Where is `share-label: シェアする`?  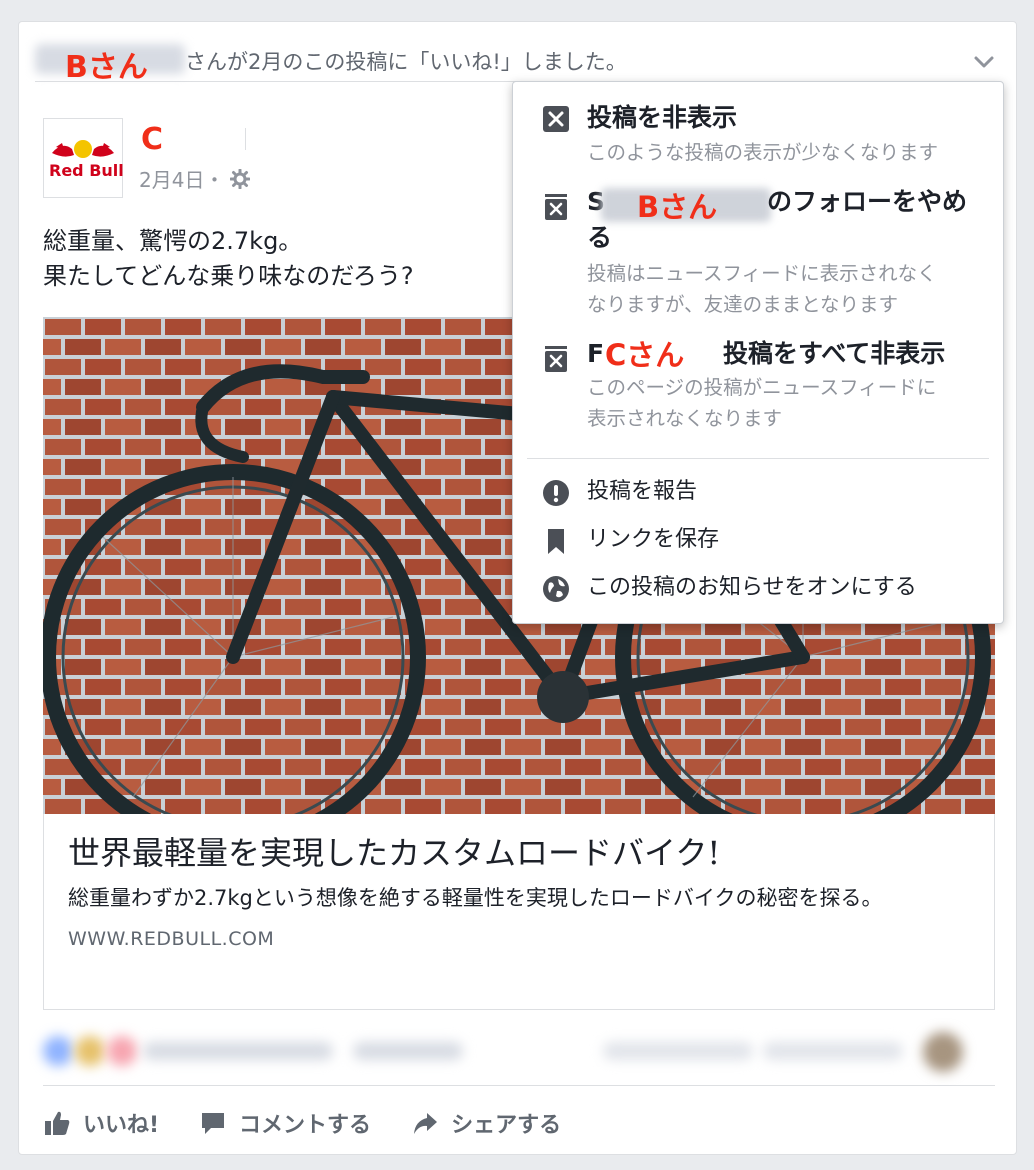
share-label: シェアする is located at coordinates (506, 1125).